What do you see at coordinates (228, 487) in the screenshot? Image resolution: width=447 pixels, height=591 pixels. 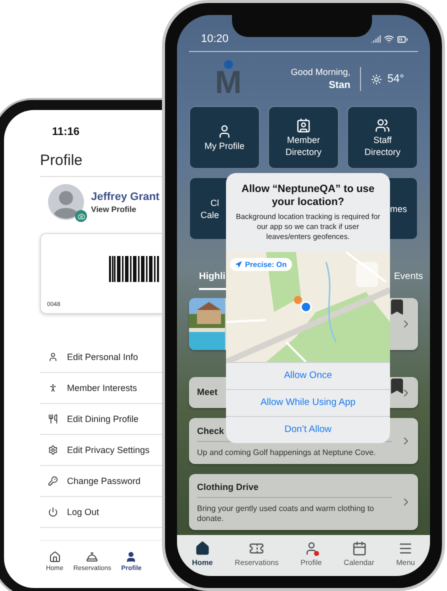 I see `card-title: Clothing Drive` at bounding box center [228, 487].